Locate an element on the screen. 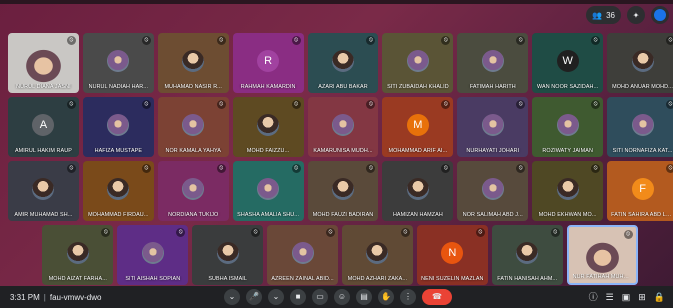  participant-tile: N ⦸ NENI SUZELIN MAZLAN is located at coordinates (452, 255).